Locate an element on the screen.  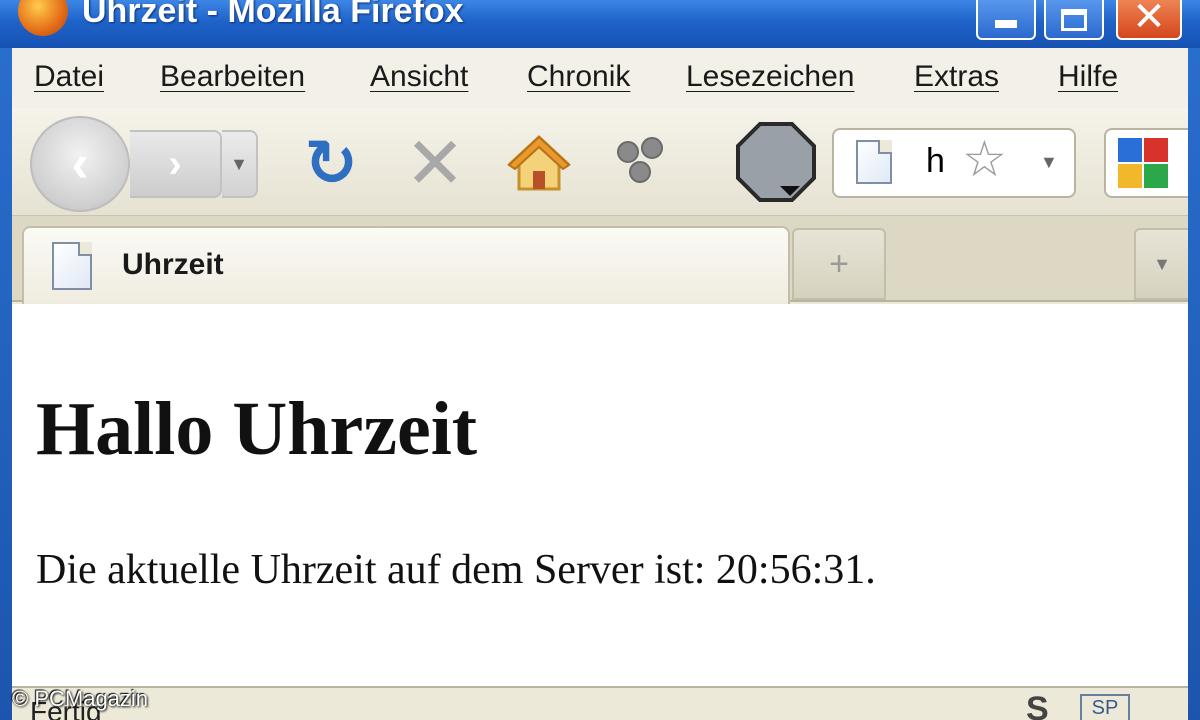
close-button: ✕ is located at coordinates (1149, 20).